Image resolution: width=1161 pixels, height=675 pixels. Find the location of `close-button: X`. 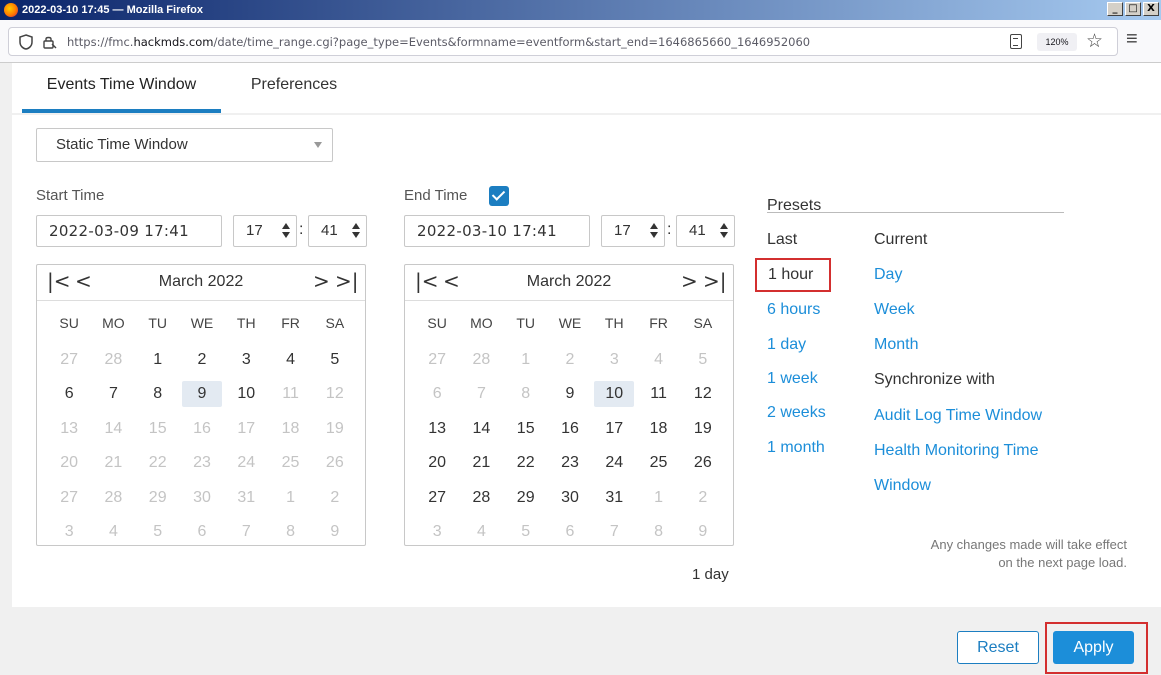

close-button: X is located at coordinates (1151, 9).